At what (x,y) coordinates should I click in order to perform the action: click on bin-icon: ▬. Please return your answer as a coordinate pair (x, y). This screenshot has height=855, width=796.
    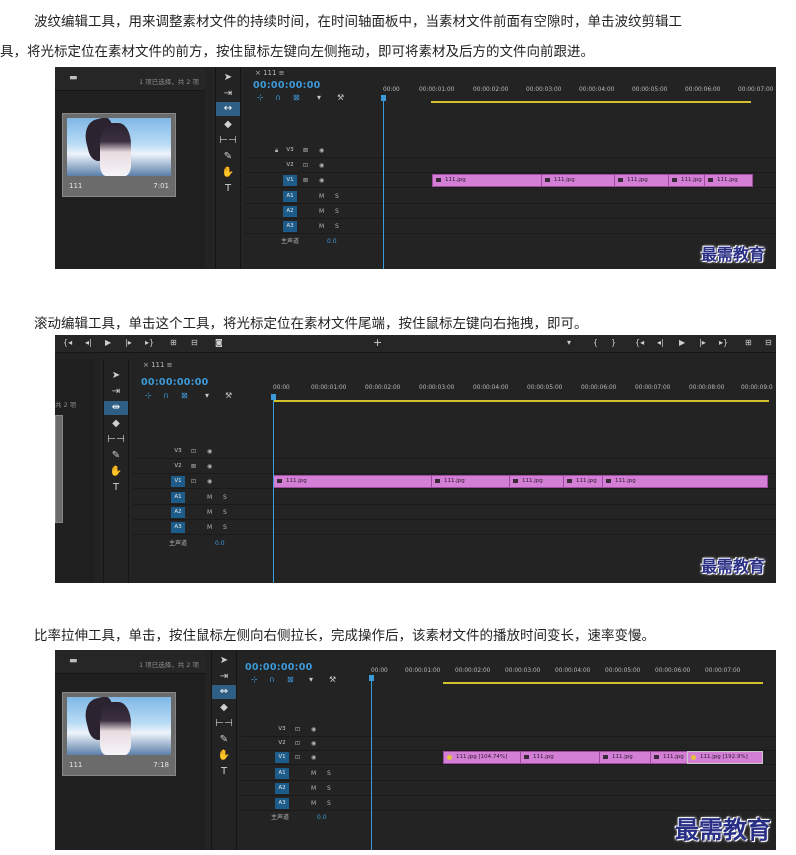
    Looking at the image, I should click on (73, 661).